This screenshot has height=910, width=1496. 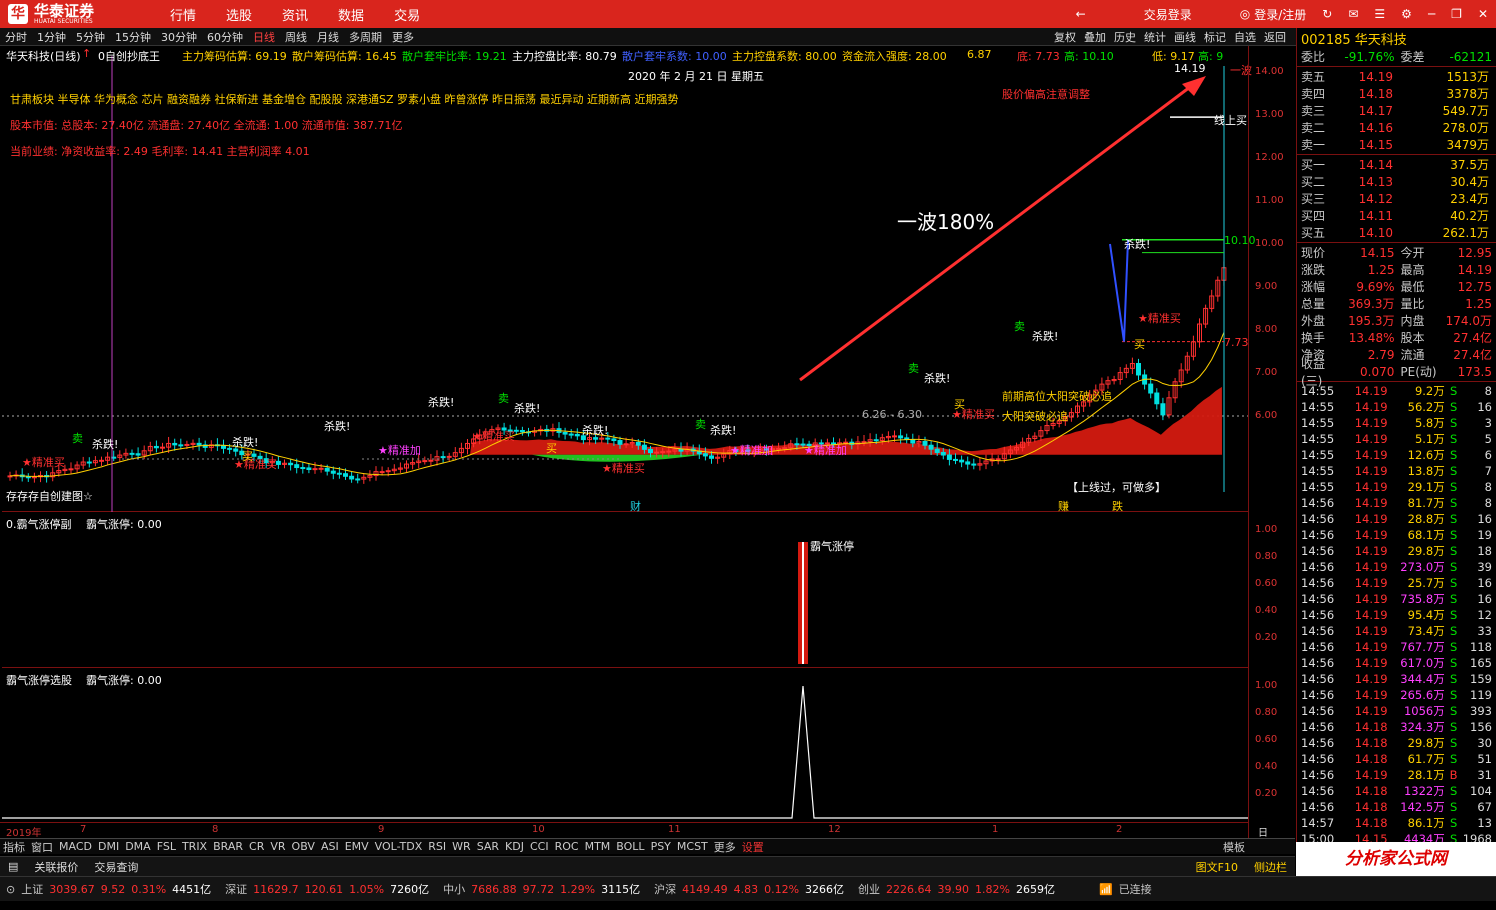 What do you see at coordinates (1456, 14) in the screenshot?
I see `restore-icon: ❐` at bounding box center [1456, 14].